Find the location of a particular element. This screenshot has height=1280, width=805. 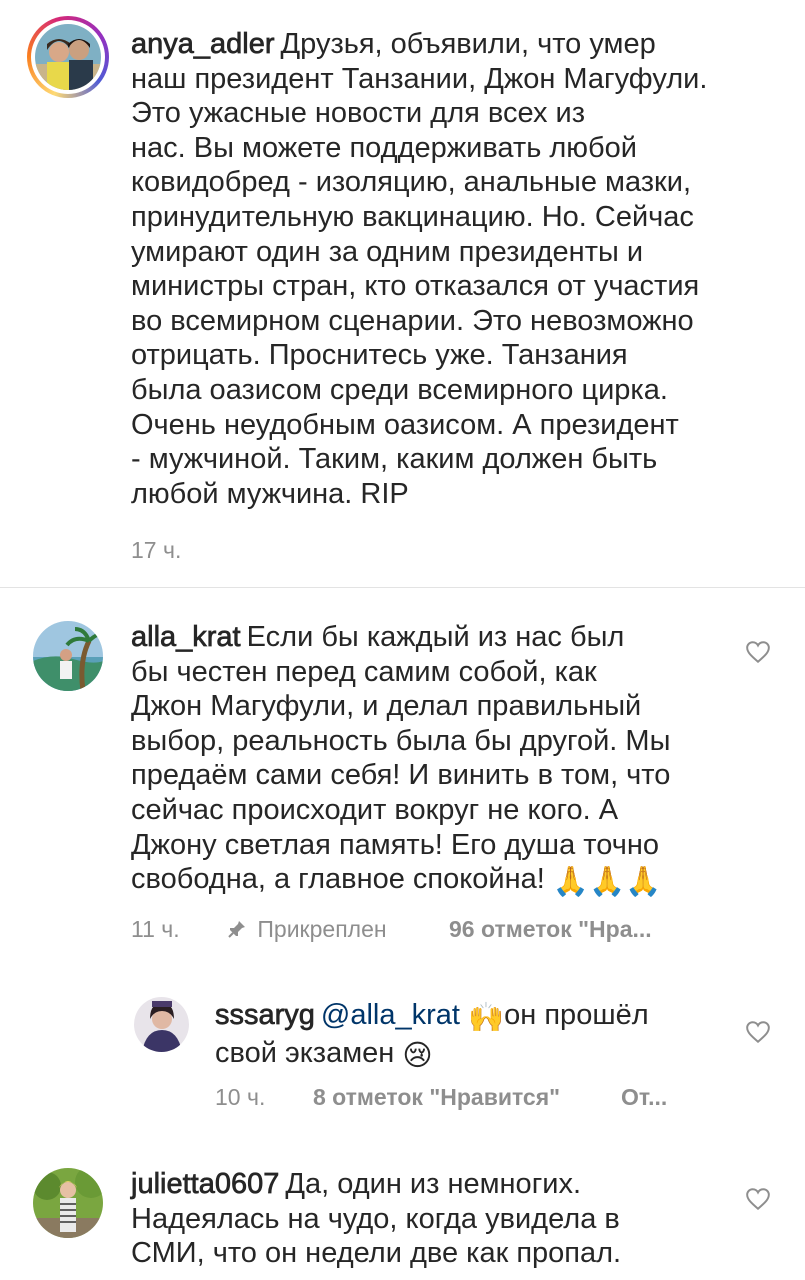

pinned-text: Прикреплен is located at coordinates (322, 929).